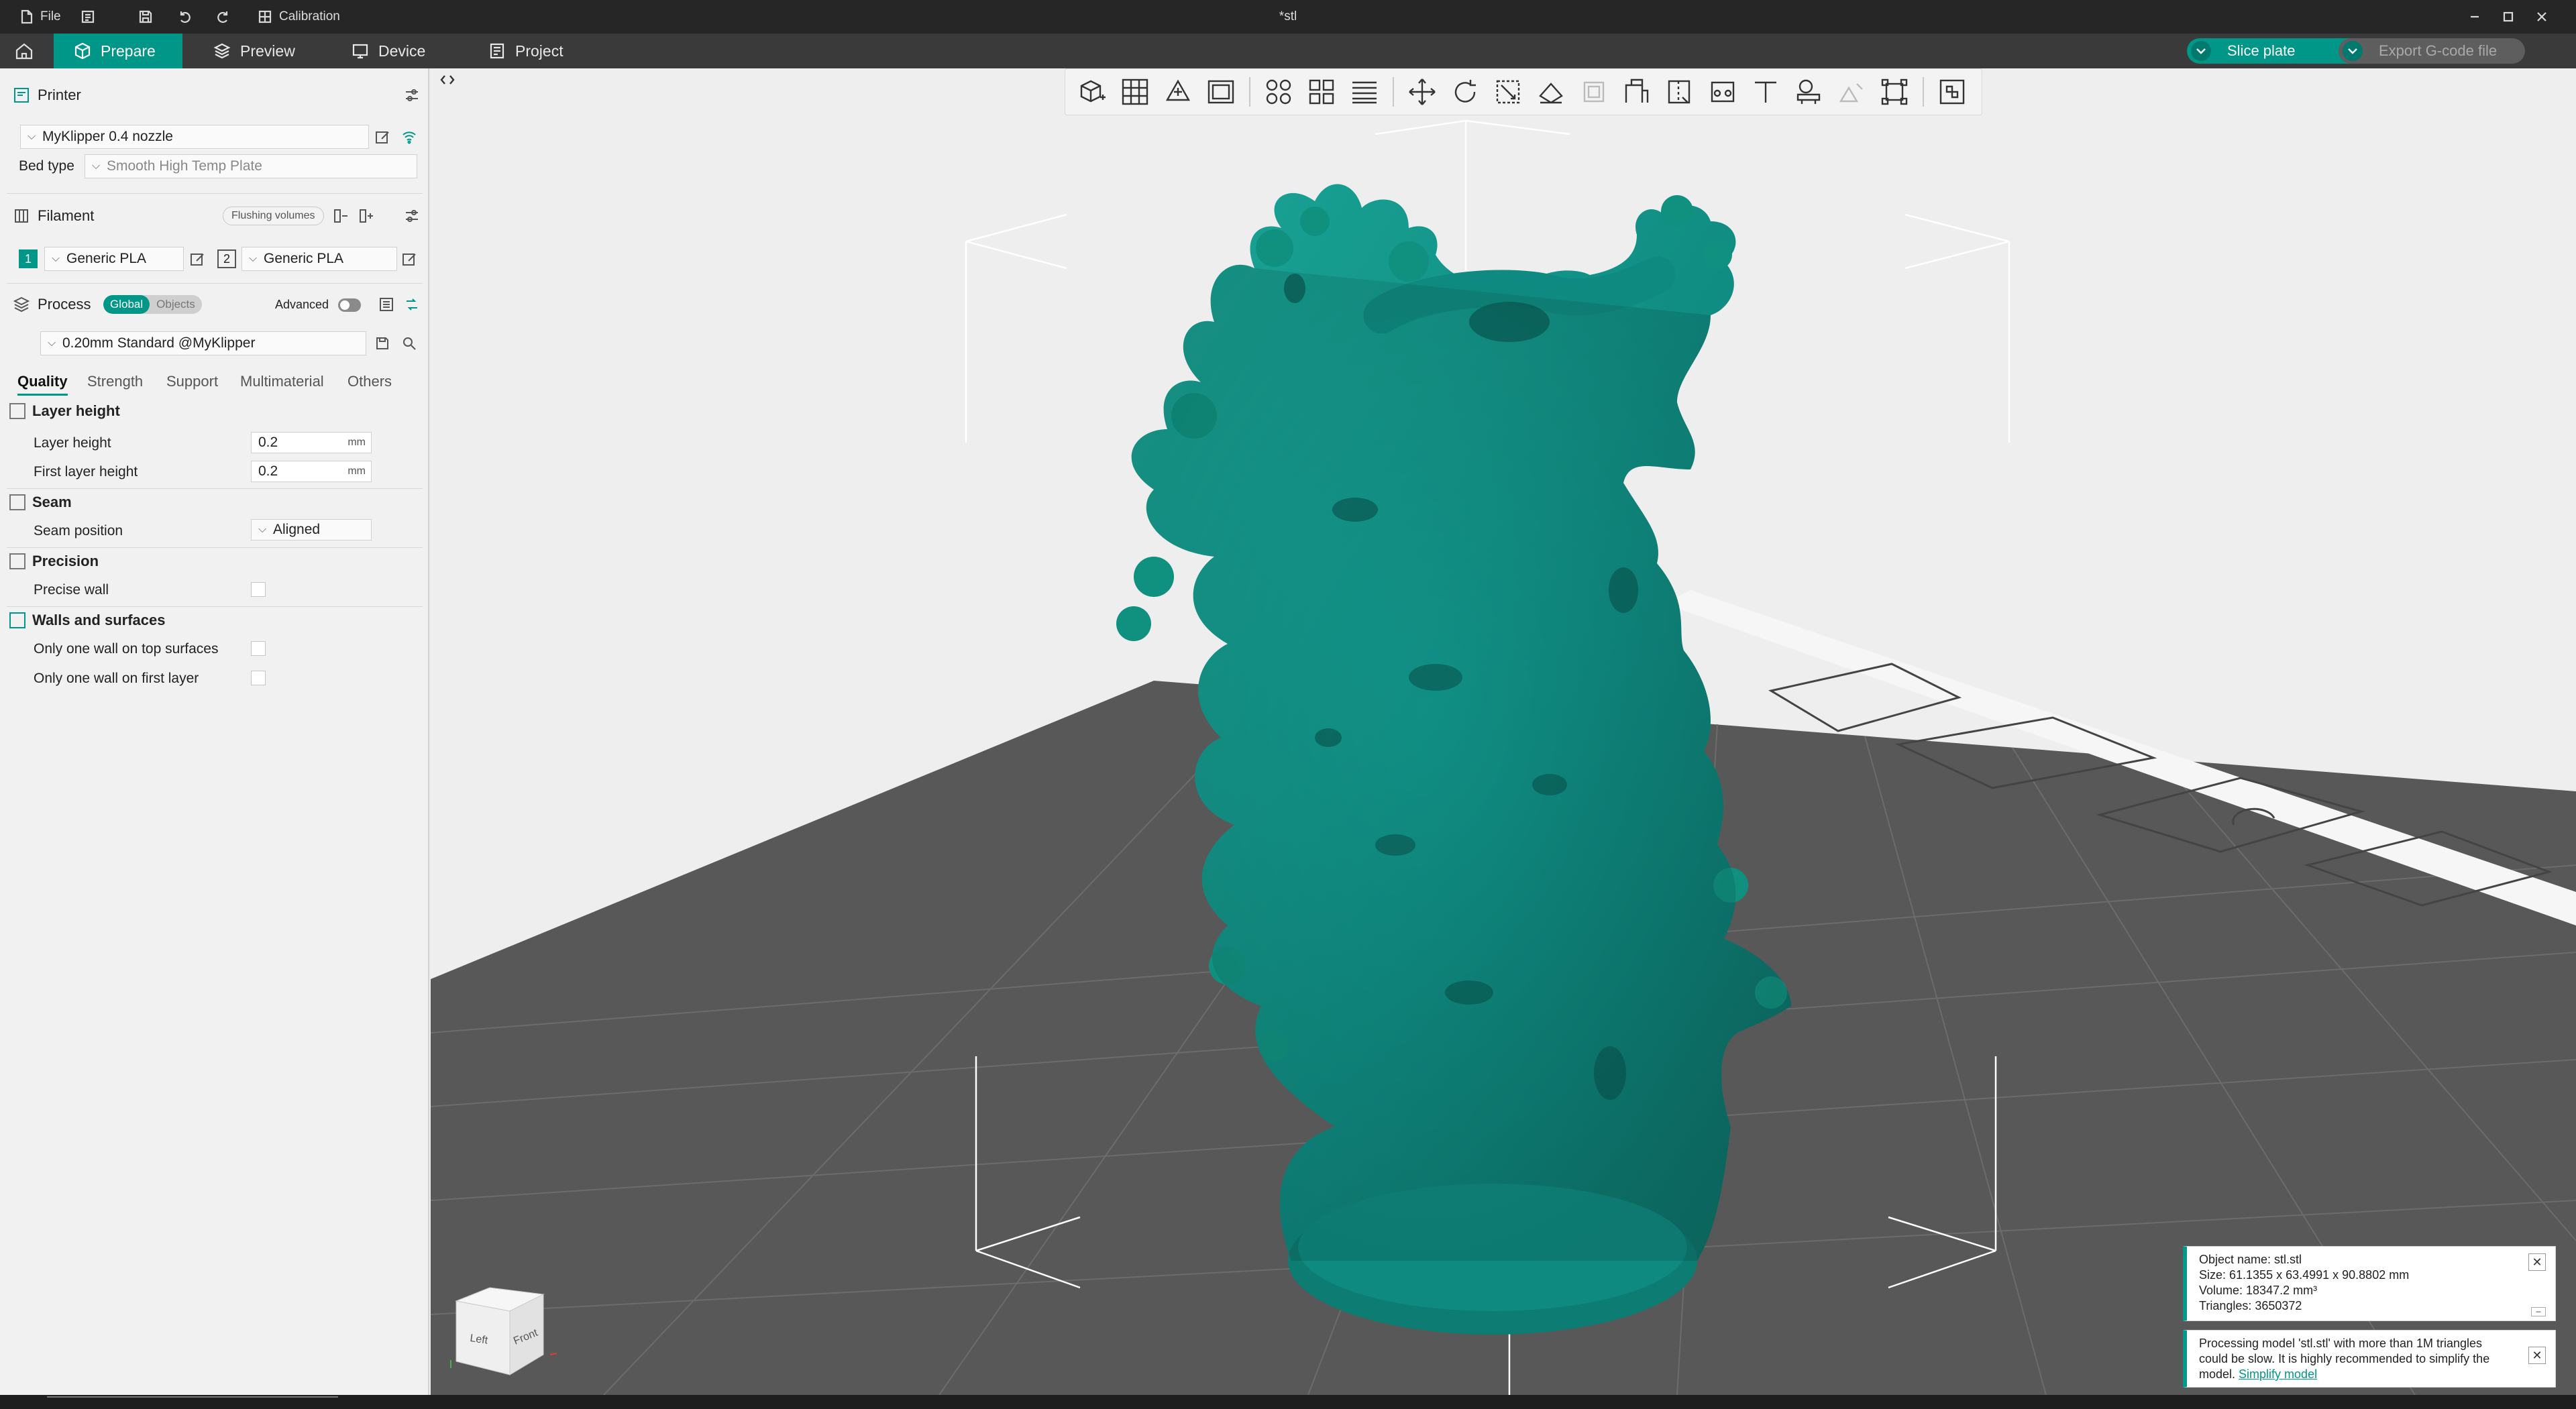 The height and width of the screenshot is (1409, 2576). I want to click on variable-layer-button, so click(1364, 92).